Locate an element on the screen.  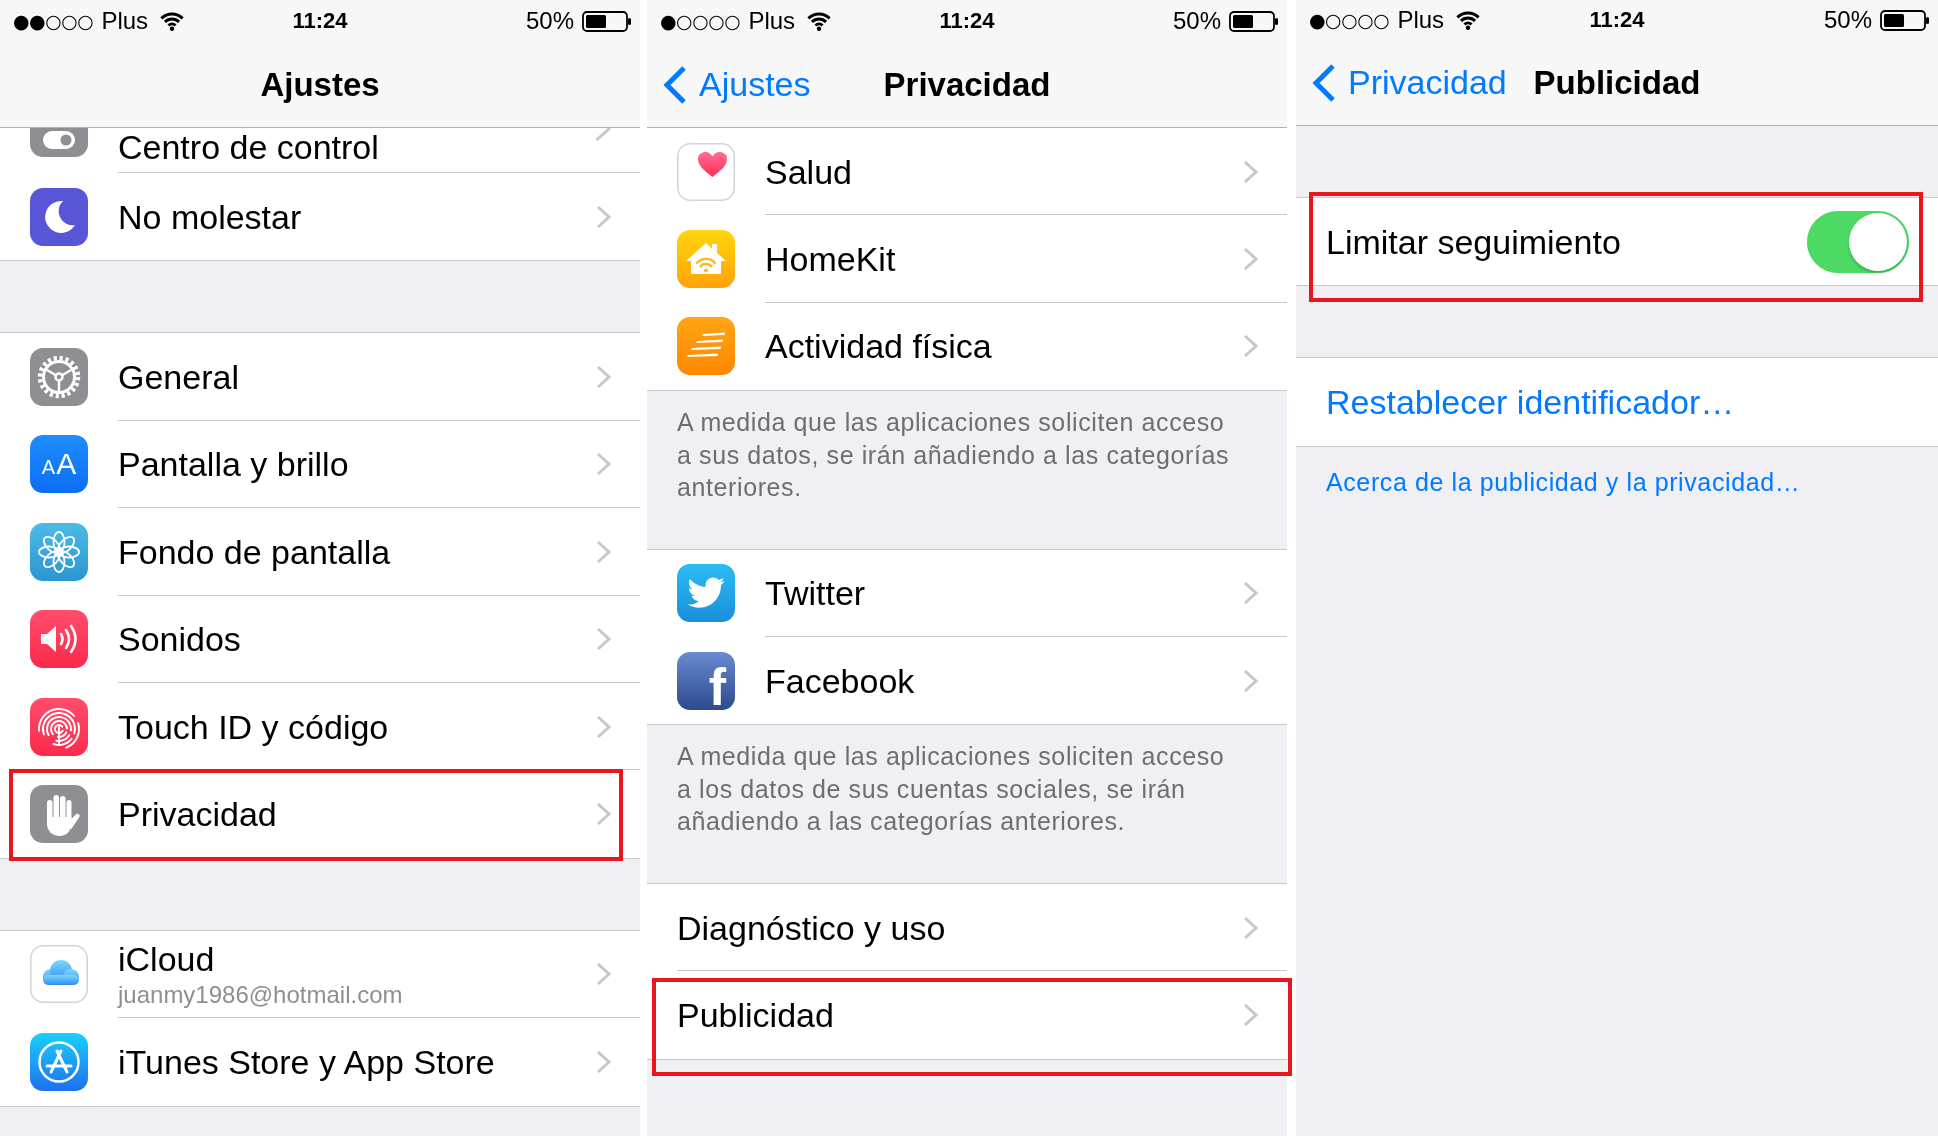
nav-title: Ajustes is located at coordinates (320, 84).